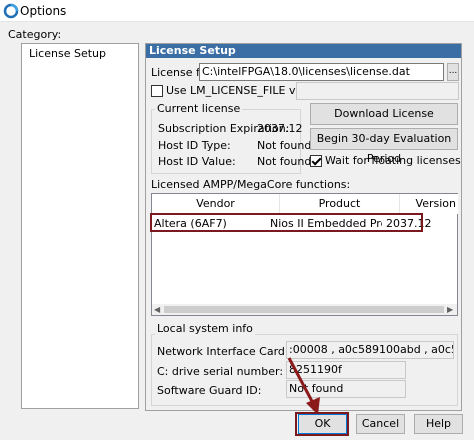  Describe the element at coordinates (251, 184) in the screenshot. I see `functions-label: Licensed AMPP/MegaCore functions:` at that location.